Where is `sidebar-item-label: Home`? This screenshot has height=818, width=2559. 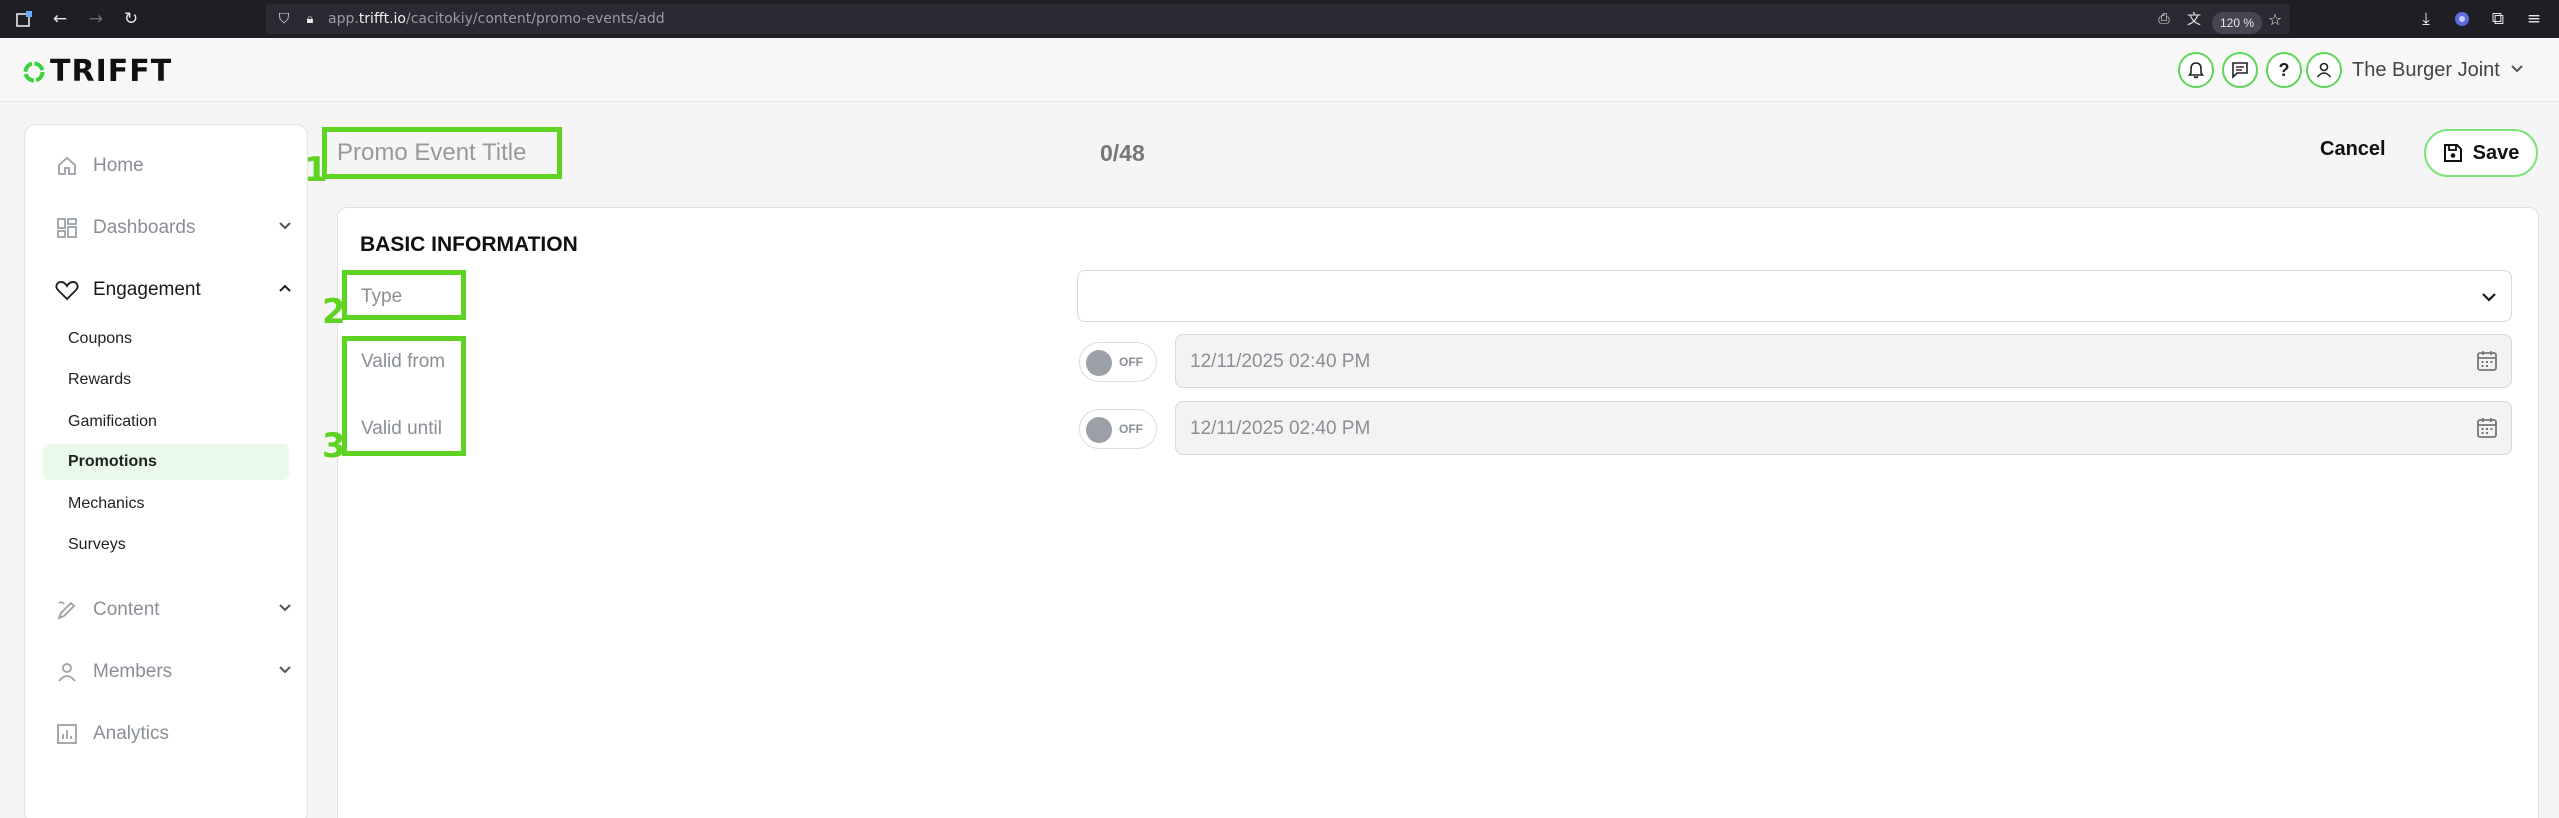 sidebar-item-label: Home is located at coordinates (118, 165).